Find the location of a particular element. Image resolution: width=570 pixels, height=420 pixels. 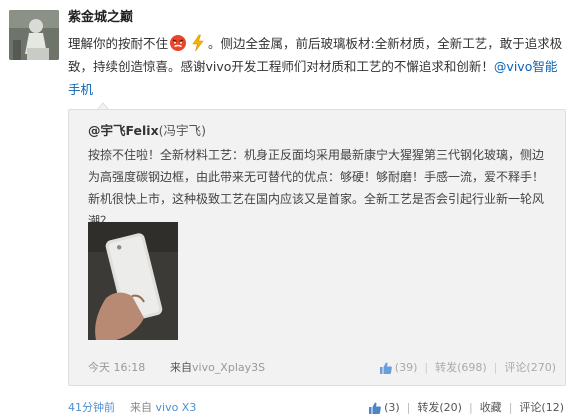

quoted-author-name: @宇飞Felix is located at coordinates (123, 130).